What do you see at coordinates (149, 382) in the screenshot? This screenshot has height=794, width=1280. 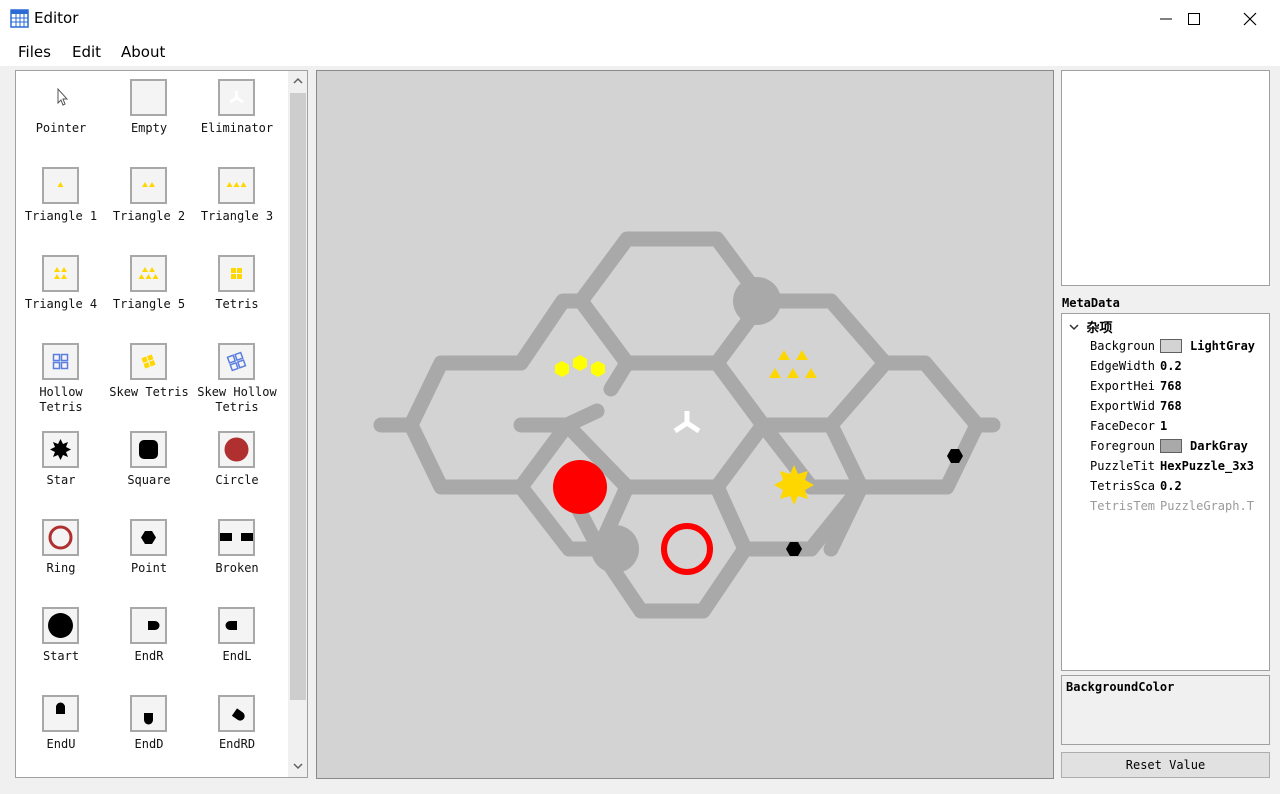 I see `tool-skew-tetris: Skew Tetris` at bounding box center [149, 382].